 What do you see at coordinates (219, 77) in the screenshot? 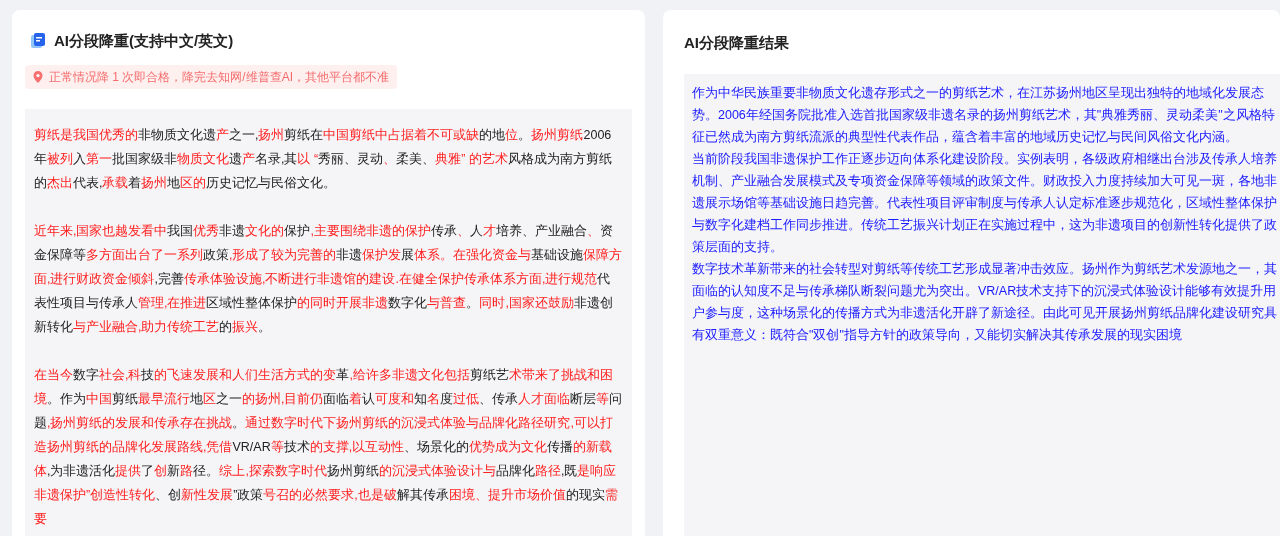
I see `notice-text: 正常情况降 1 次即合格，降完去知网/维普查AI，其他平台都不准` at bounding box center [219, 77].